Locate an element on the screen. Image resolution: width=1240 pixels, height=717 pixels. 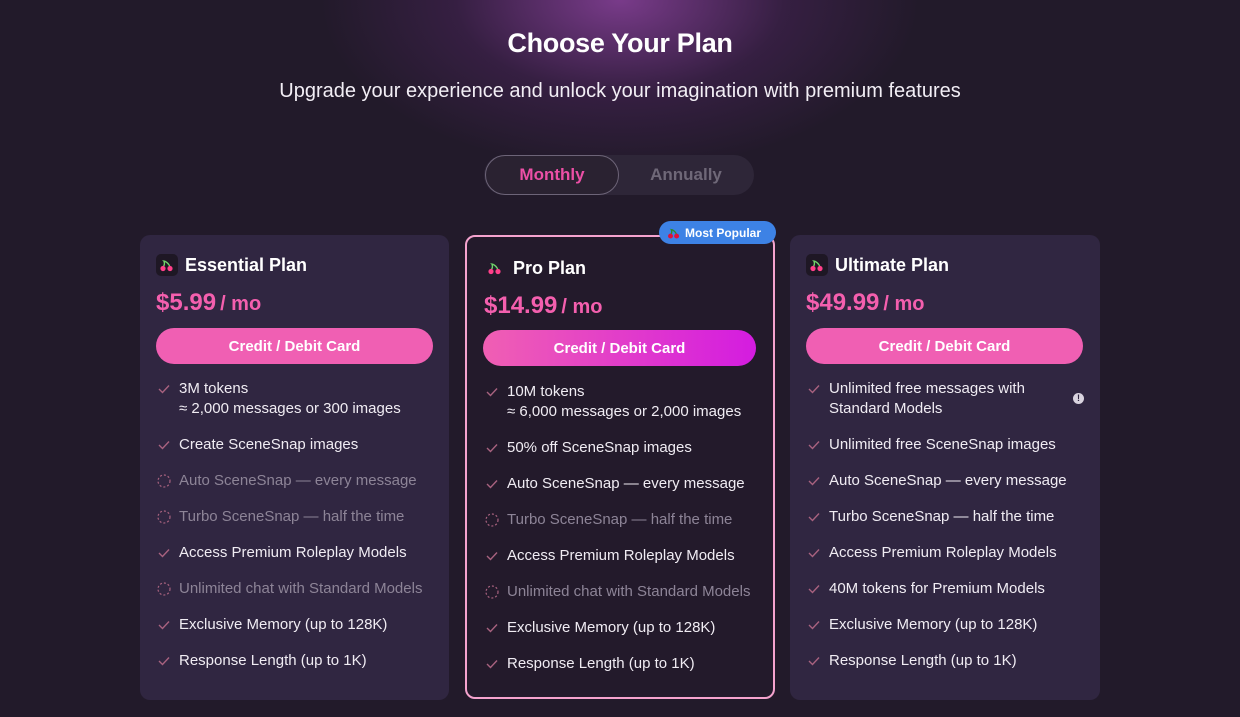
billing-option-monthly: Monthly is located at coordinates (552, 175).